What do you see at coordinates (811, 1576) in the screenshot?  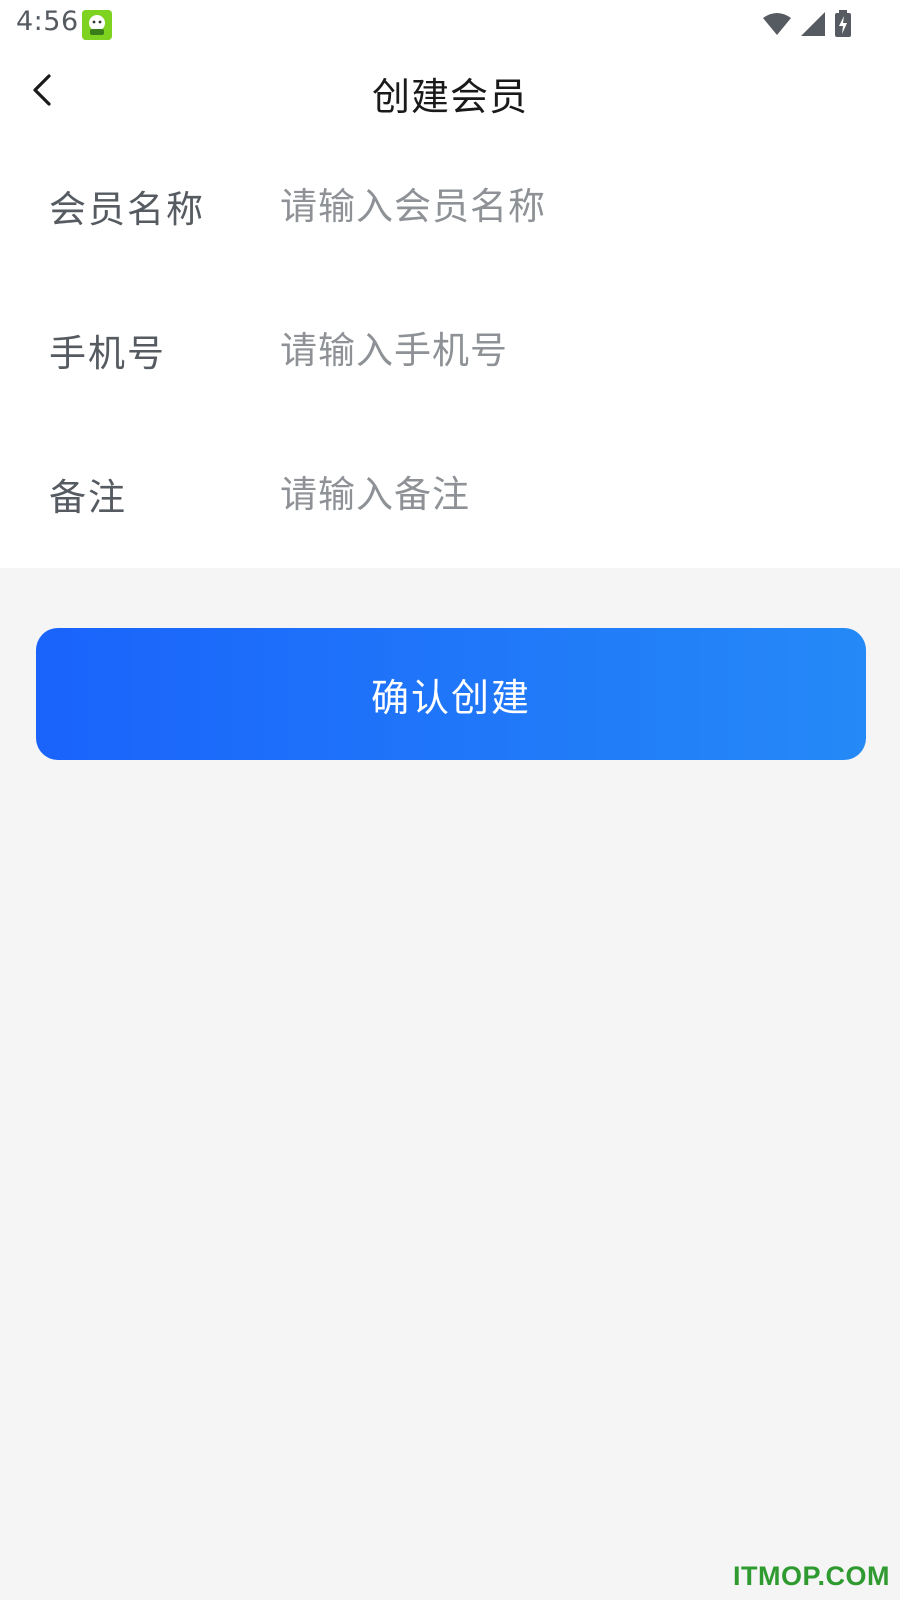 I see `watermark: ITMOP.COM` at bounding box center [811, 1576].